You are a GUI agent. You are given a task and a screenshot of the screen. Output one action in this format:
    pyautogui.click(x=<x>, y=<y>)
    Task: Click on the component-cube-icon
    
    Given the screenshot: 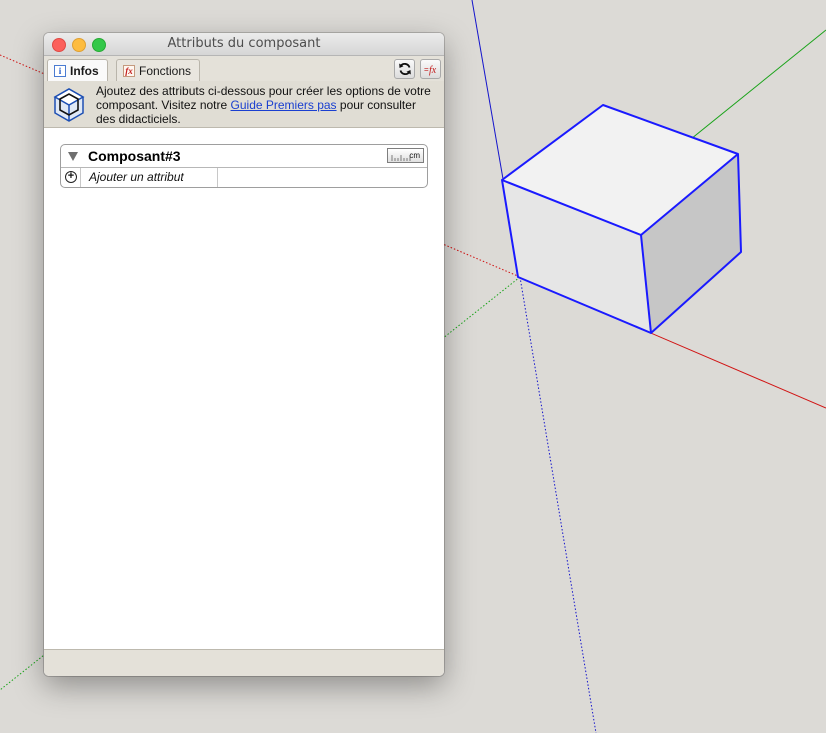 What is the action you would take?
    pyautogui.click(x=69, y=105)
    